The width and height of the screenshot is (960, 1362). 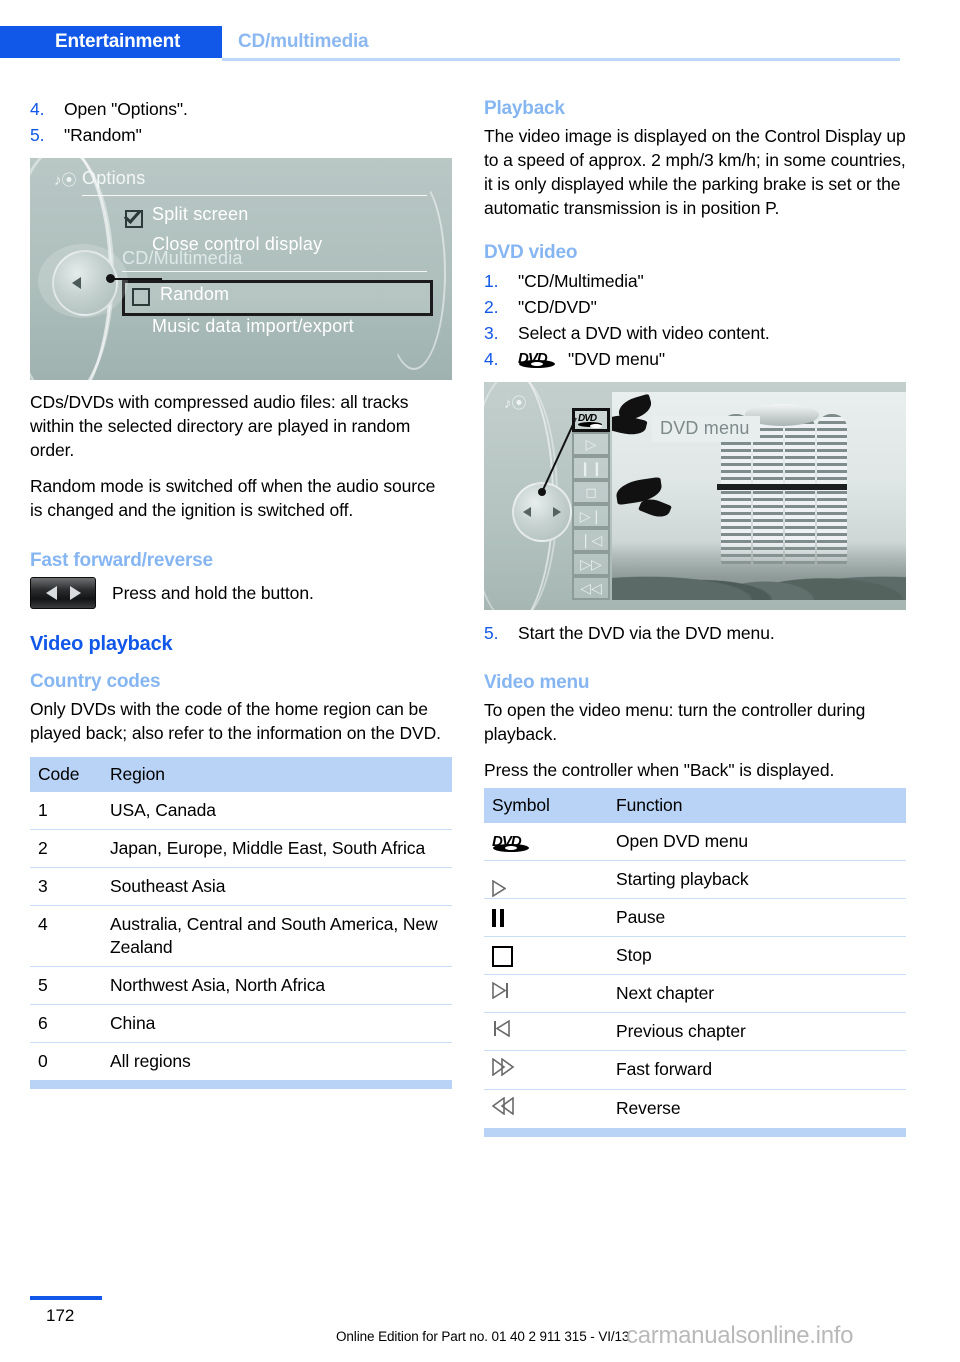 What do you see at coordinates (66, 1298) in the screenshot?
I see `footer-rule` at bounding box center [66, 1298].